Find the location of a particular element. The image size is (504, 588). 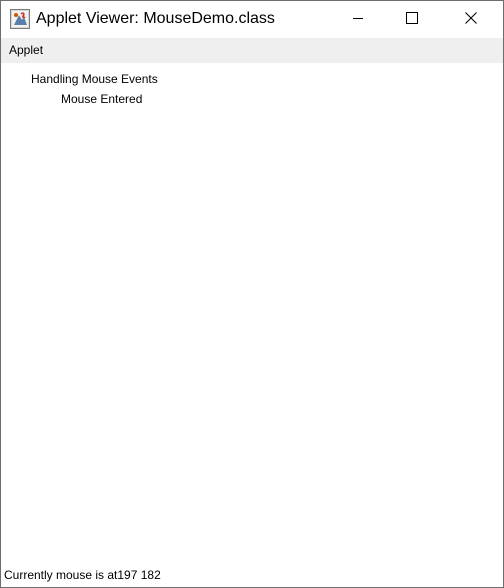

mouse-y-value: 182 is located at coordinates (150, 575).